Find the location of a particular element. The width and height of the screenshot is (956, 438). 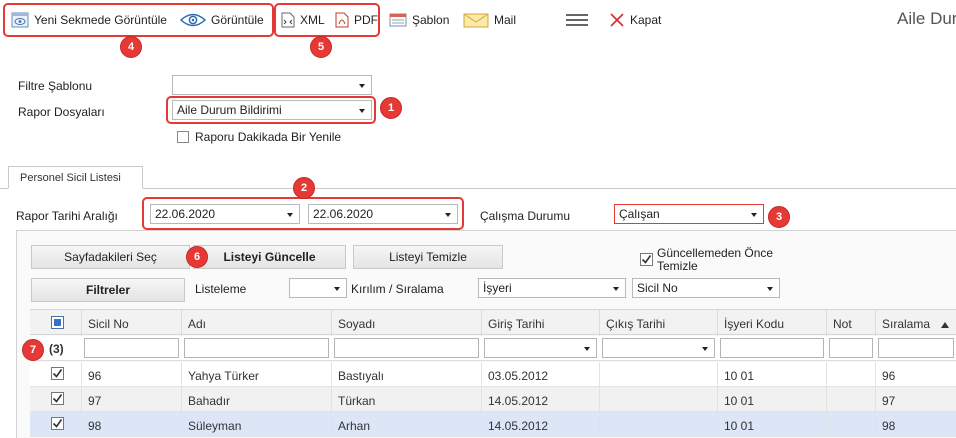

select-all-checkbox is located at coordinates (57, 322).